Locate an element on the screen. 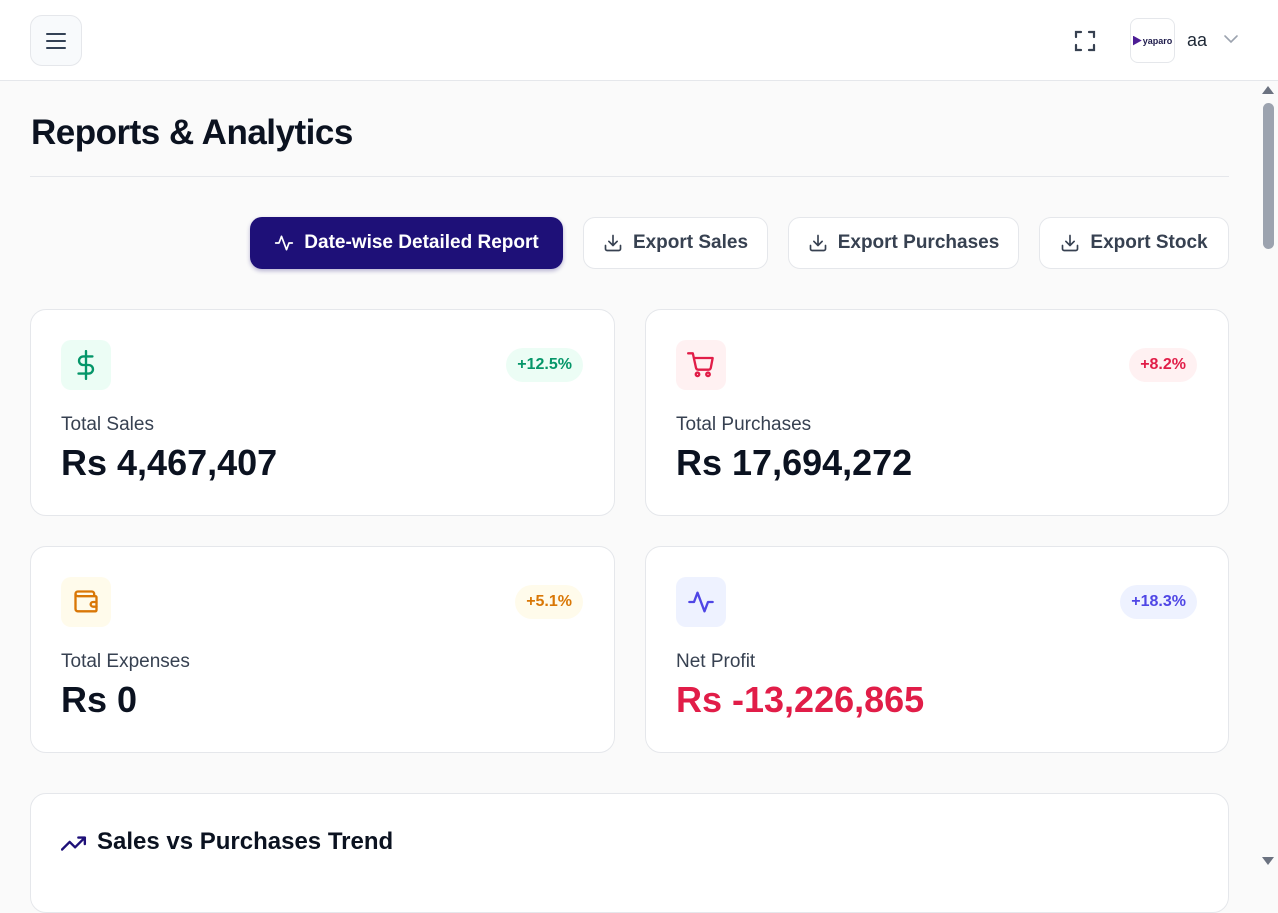  scroll-thumb is located at coordinates (1268, 176).